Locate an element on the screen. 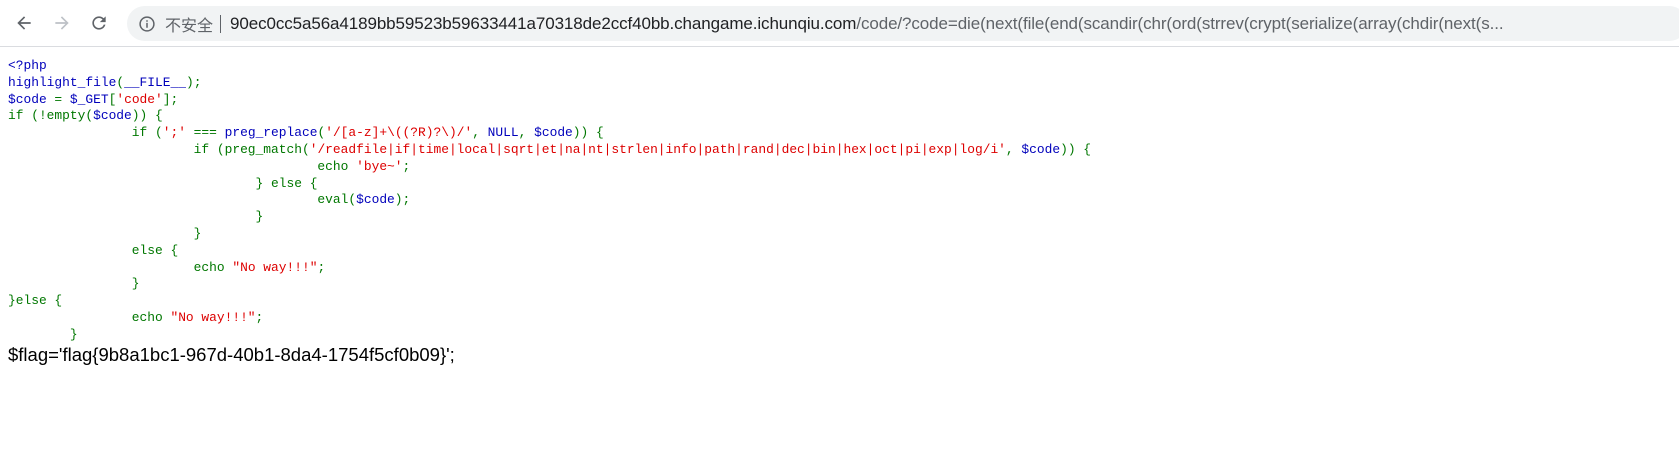 This screenshot has height=451, width=1679. code-token: }else { is located at coordinates (35, 301).